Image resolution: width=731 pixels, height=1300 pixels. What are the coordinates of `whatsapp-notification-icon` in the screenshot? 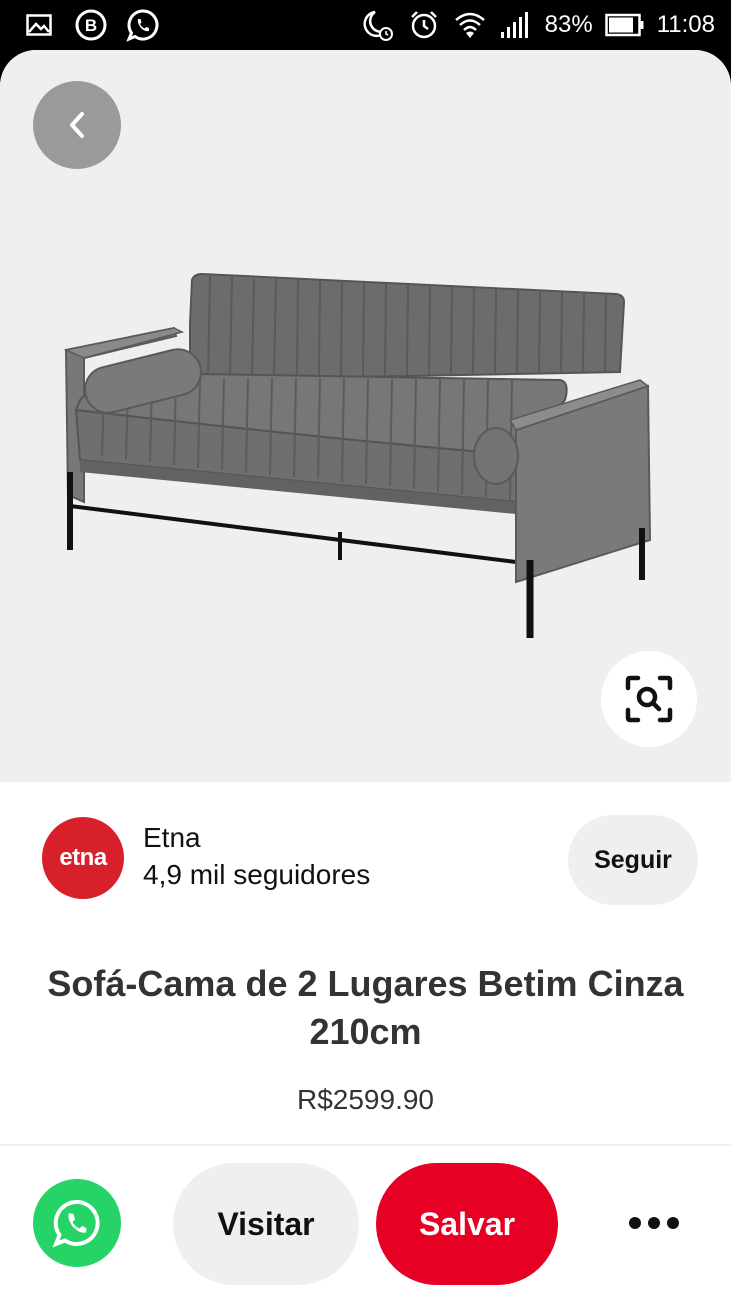 It's located at (143, 25).